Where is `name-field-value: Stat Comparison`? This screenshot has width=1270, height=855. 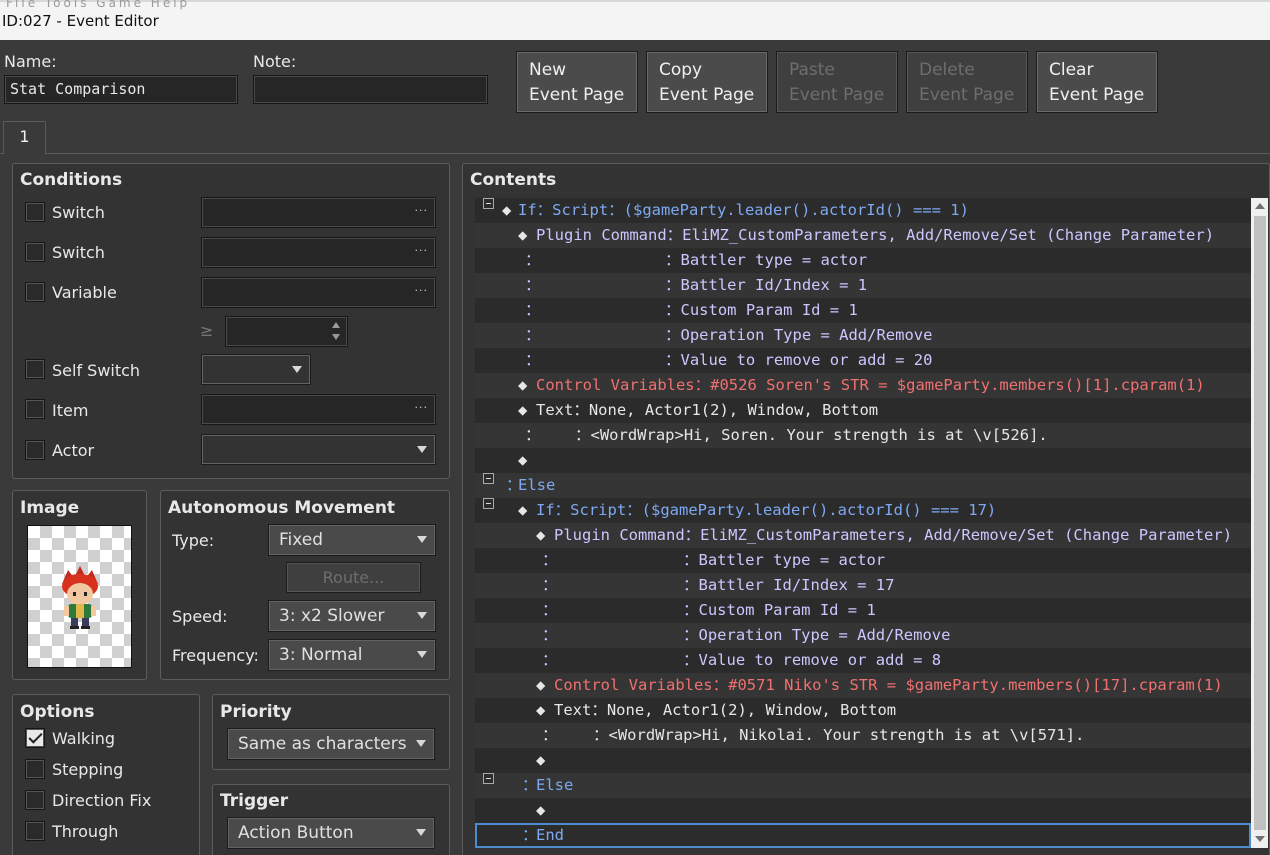 name-field-value: Stat Comparison is located at coordinates (78, 89).